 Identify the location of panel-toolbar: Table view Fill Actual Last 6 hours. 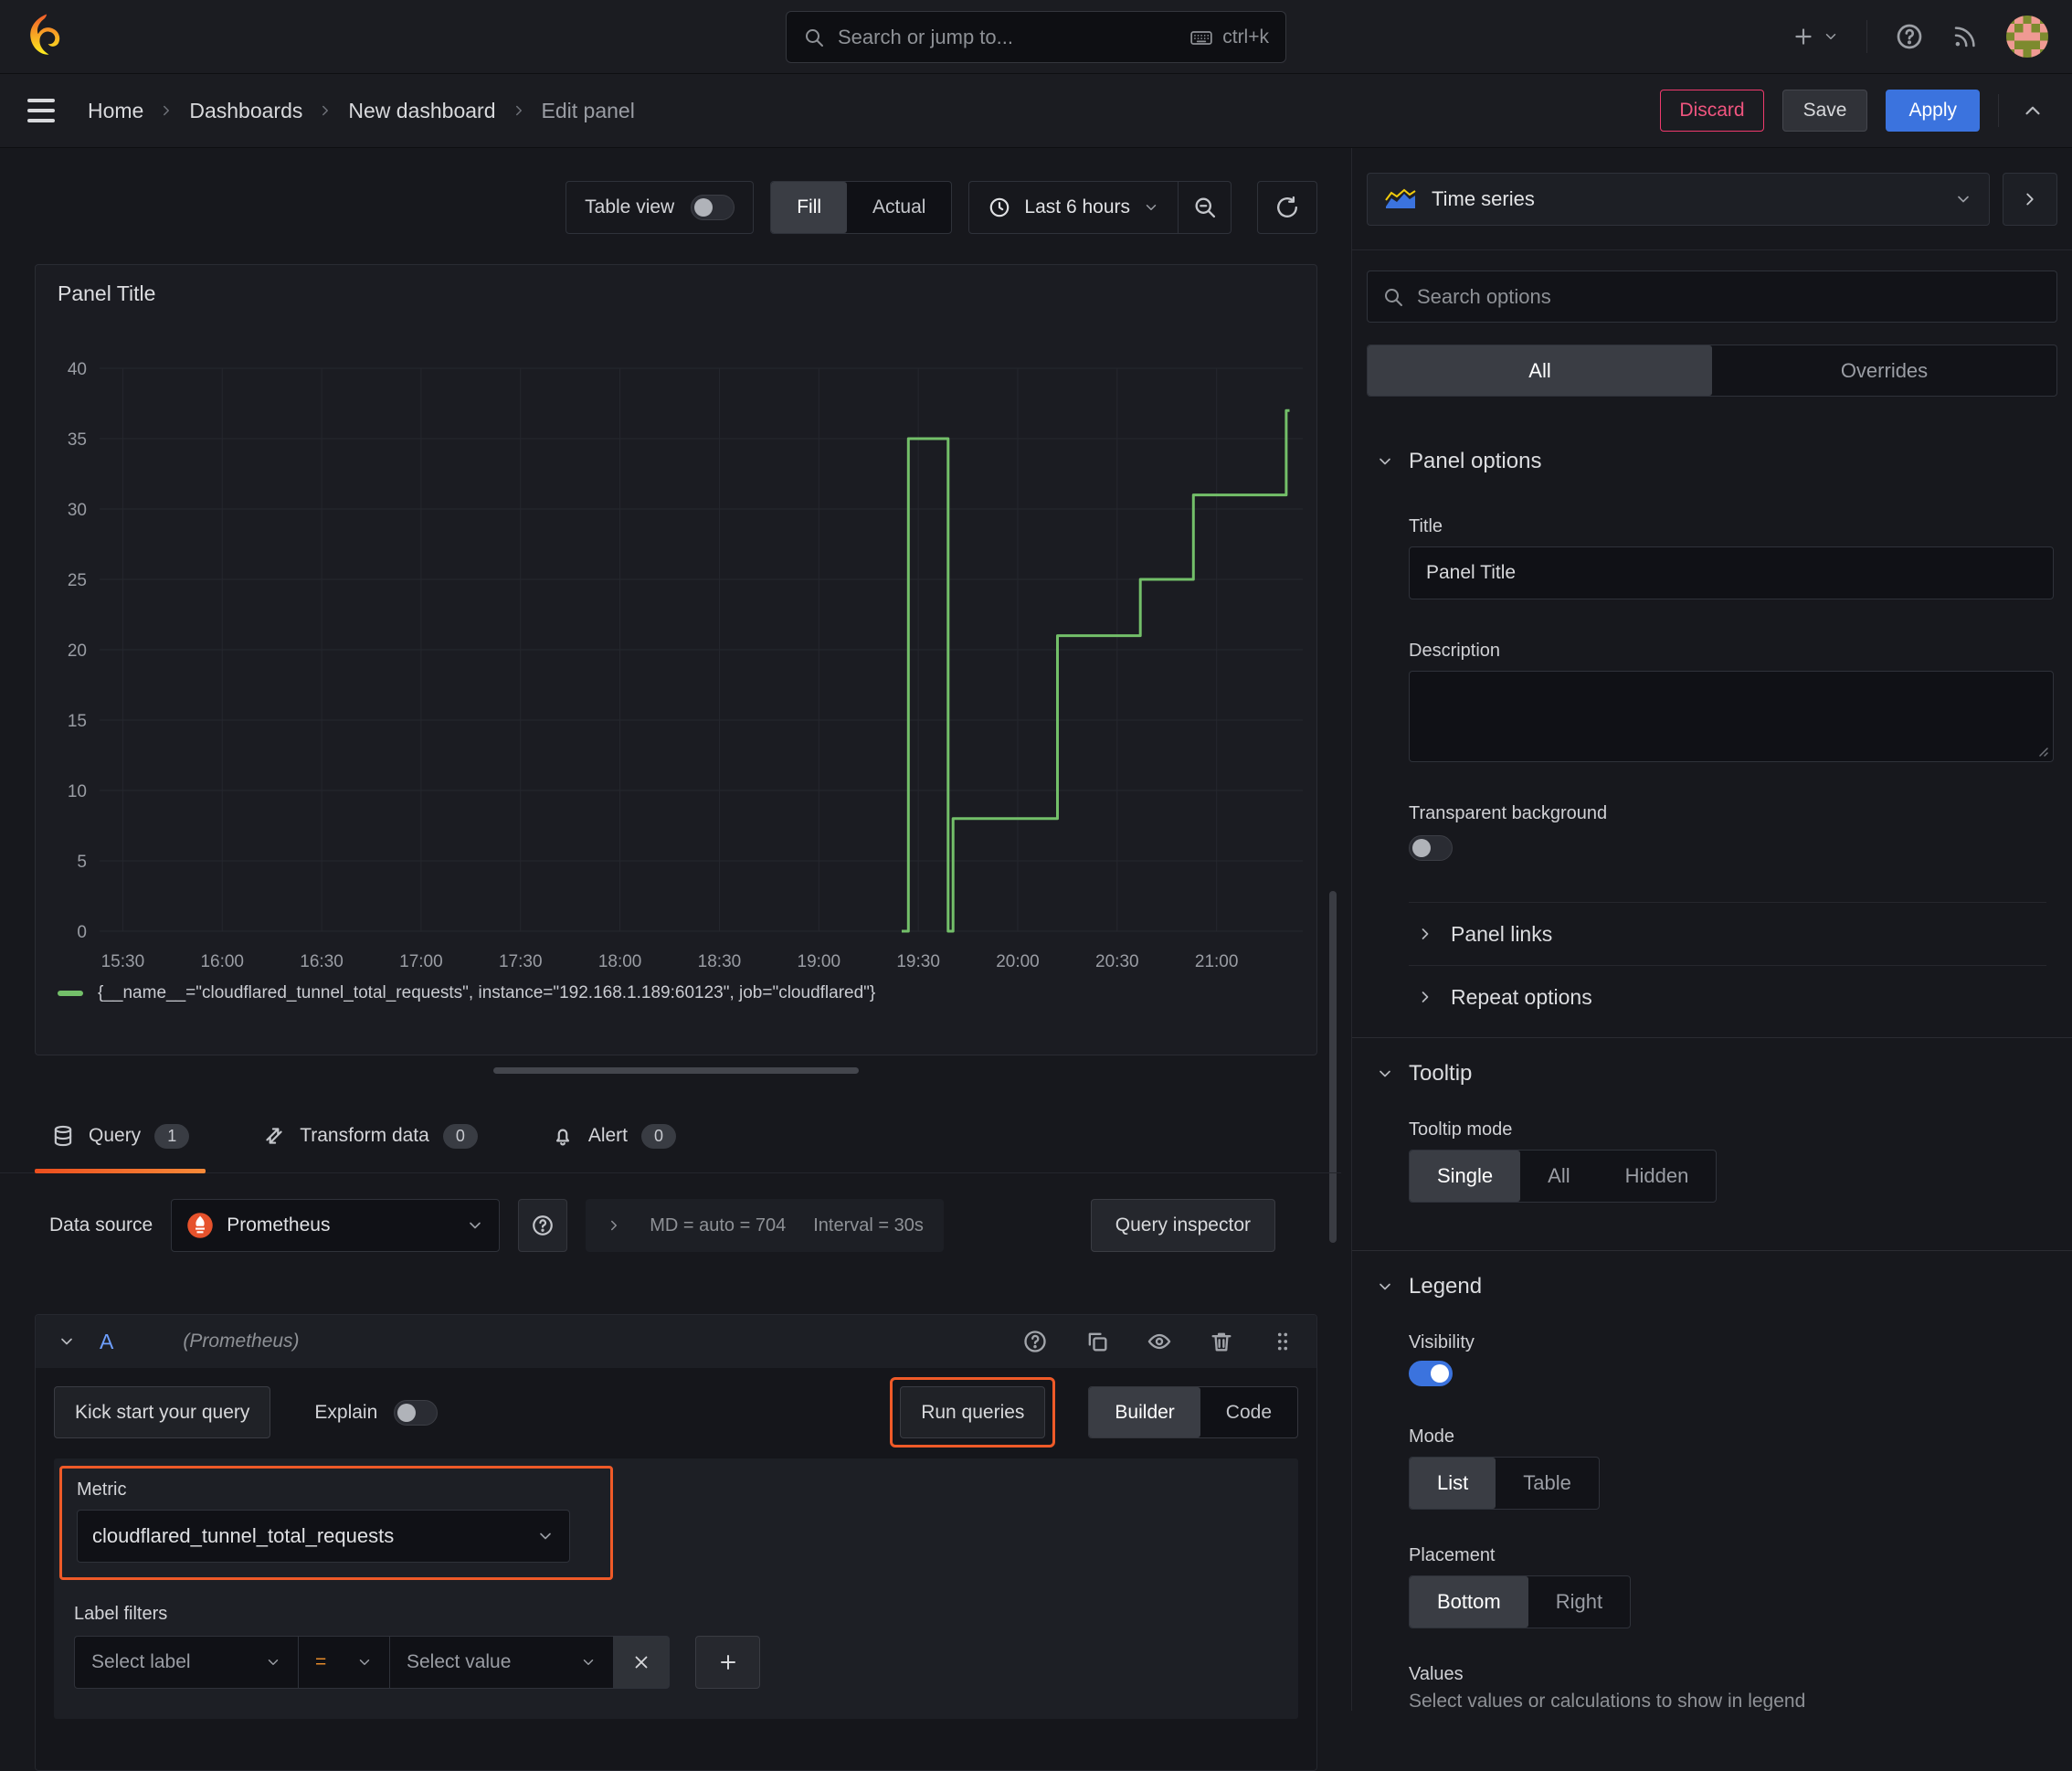
(676, 207).